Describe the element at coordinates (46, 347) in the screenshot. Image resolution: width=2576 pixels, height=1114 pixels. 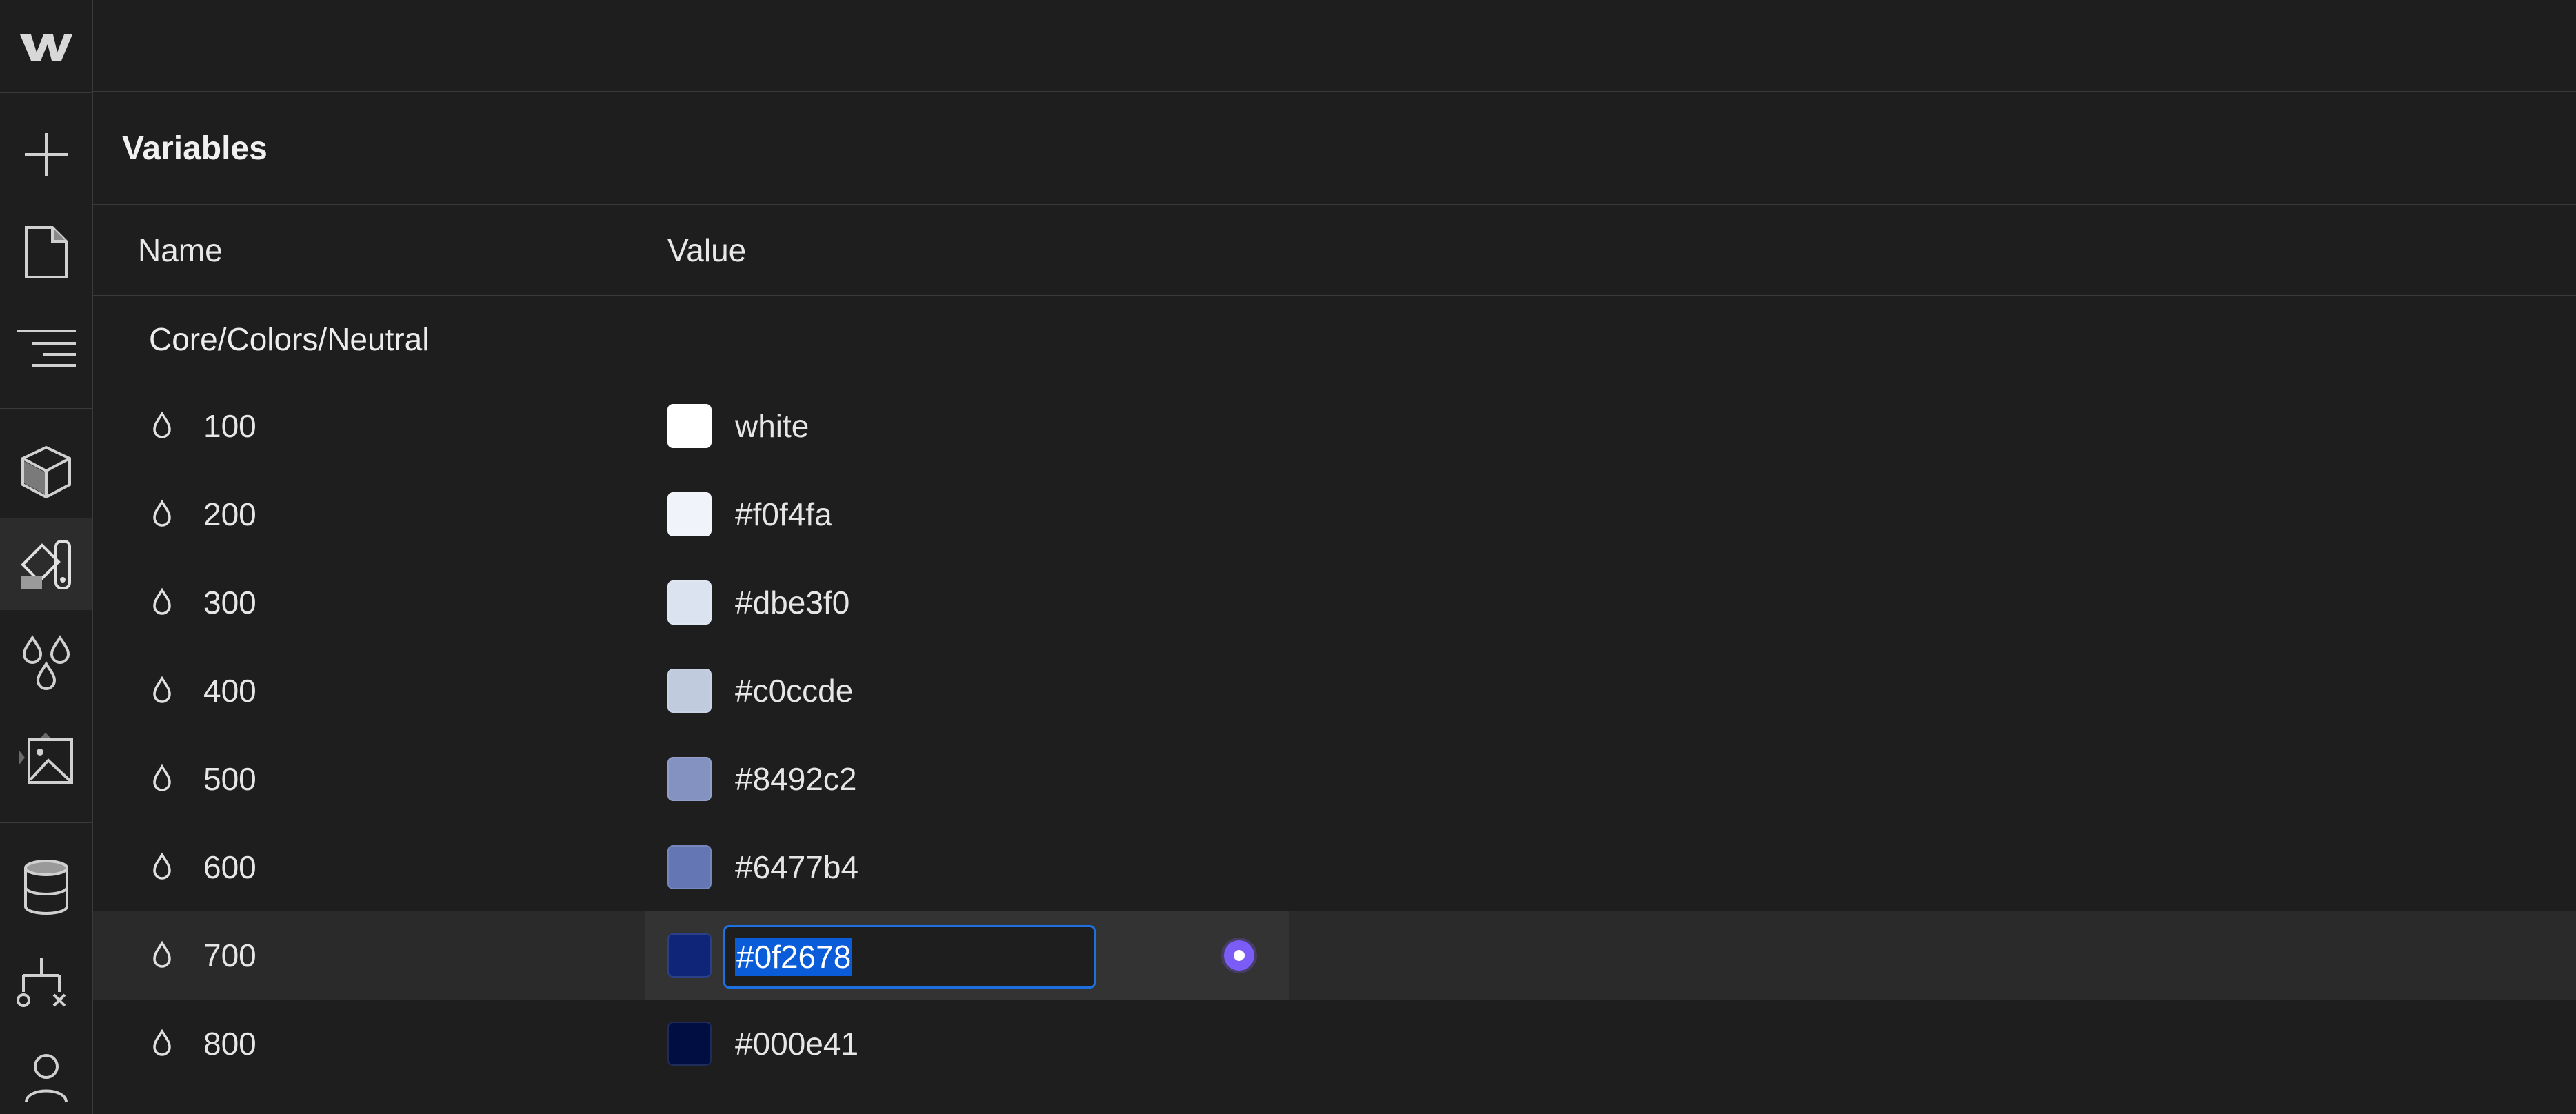
I see `navigator-icon` at that location.